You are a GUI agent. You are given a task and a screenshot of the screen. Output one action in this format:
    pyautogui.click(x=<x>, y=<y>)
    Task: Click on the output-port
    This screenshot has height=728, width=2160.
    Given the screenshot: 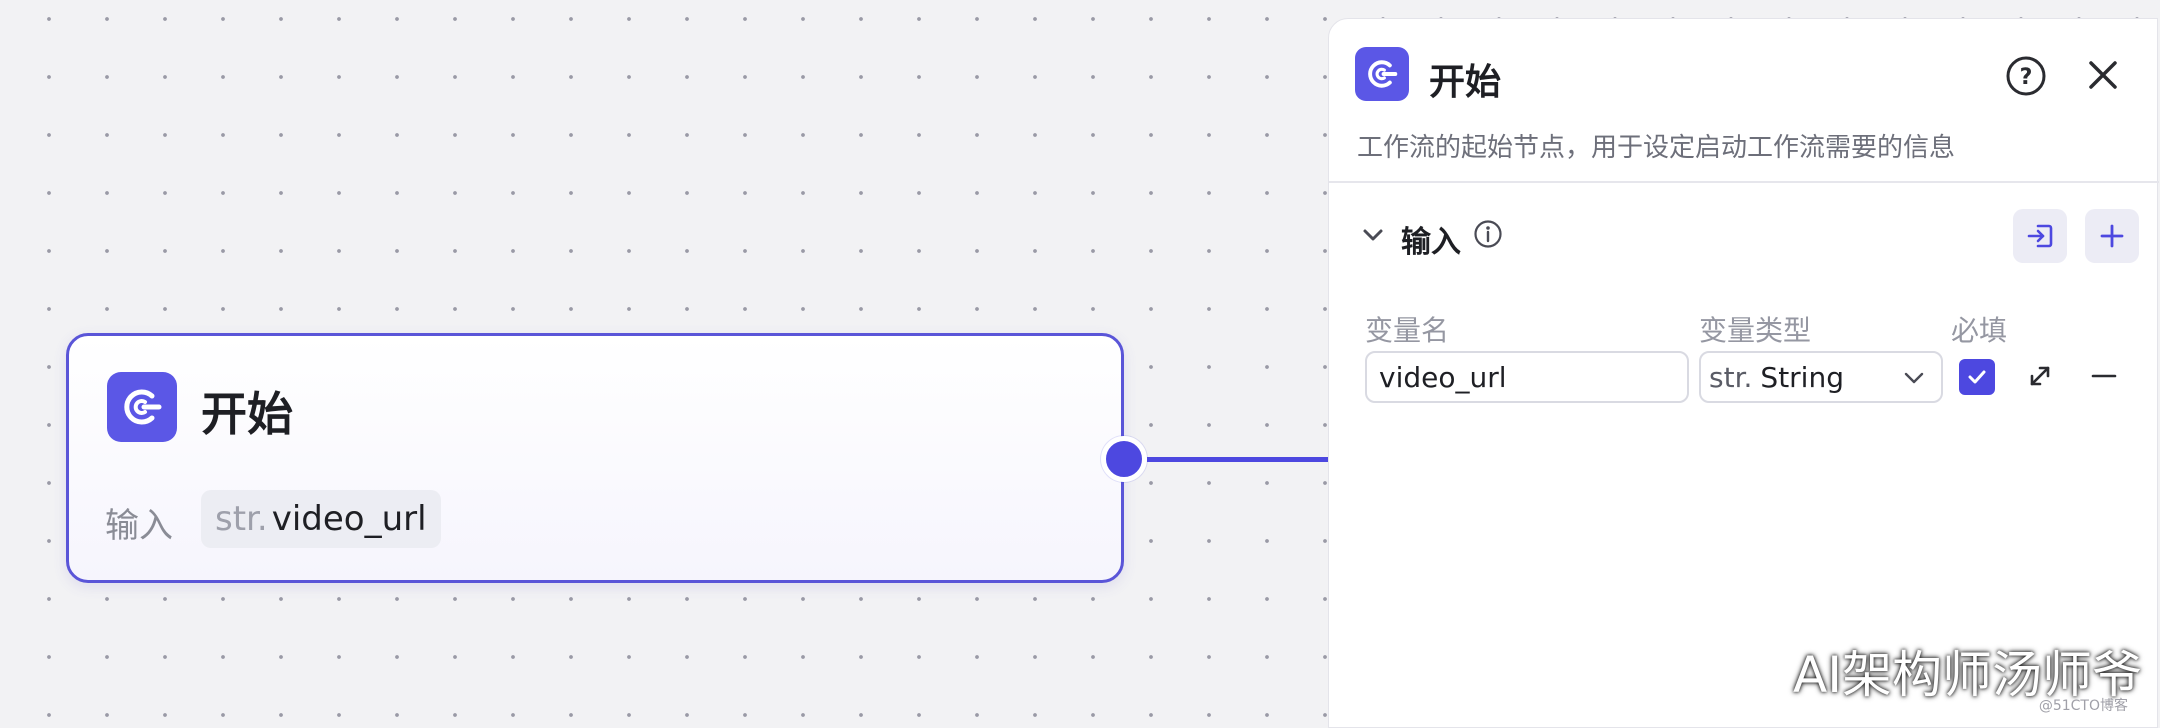 What is the action you would take?
    pyautogui.click(x=1124, y=459)
    